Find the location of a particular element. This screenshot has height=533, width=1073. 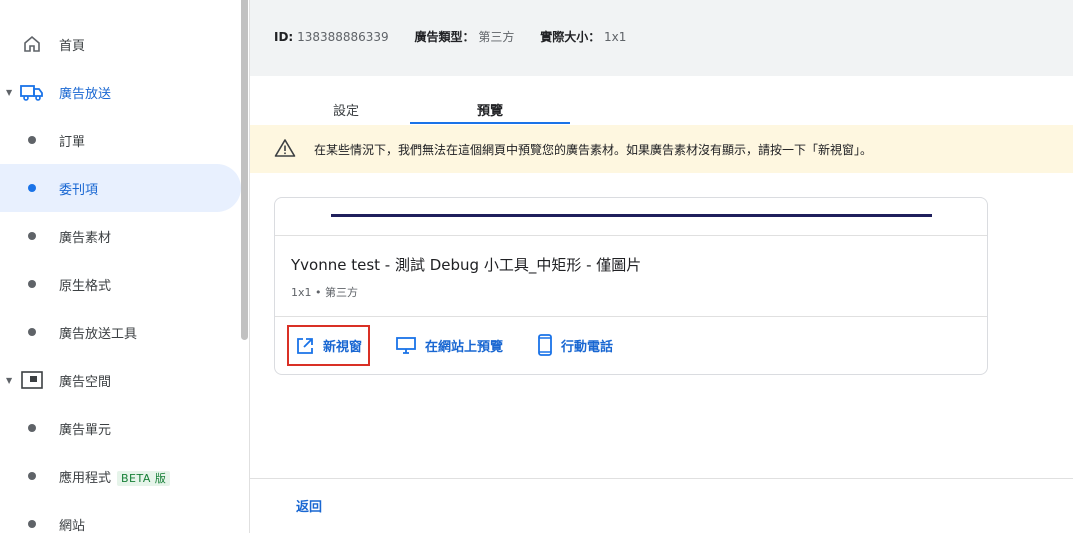

creative-subtitle: 1x1 • 第三方 is located at coordinates (324, 292).